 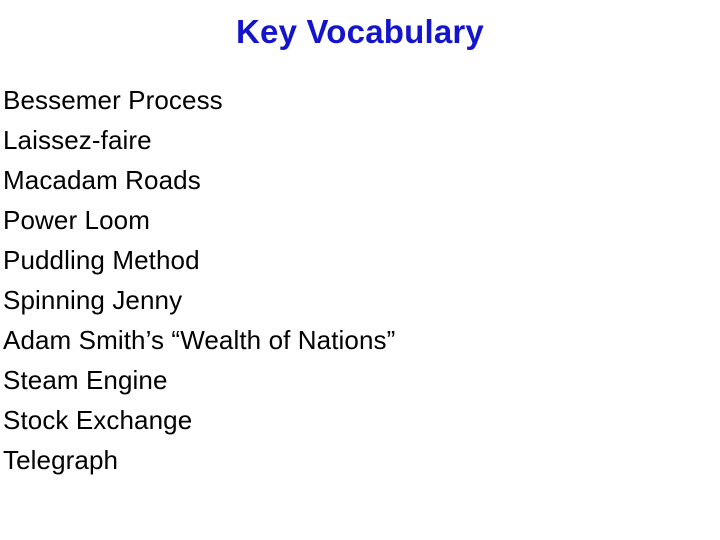 I want to click on list-item: Spinning Jenny, so click(x=93, y=300).